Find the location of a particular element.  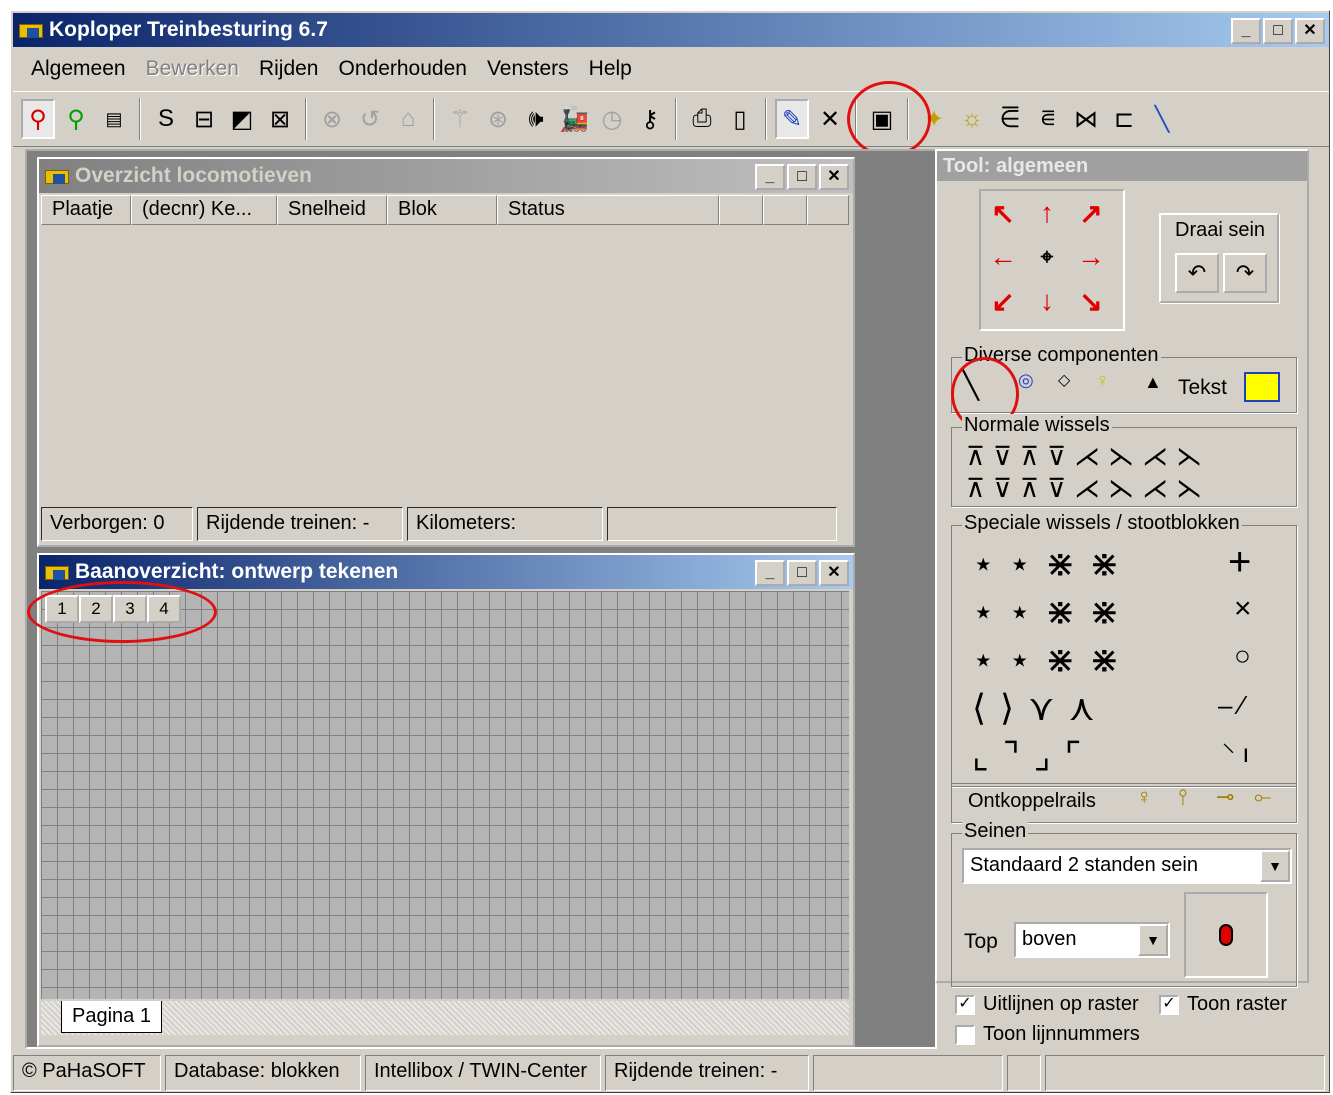

menu-algemeen: Algemeen is located at coordinates (78, 70).